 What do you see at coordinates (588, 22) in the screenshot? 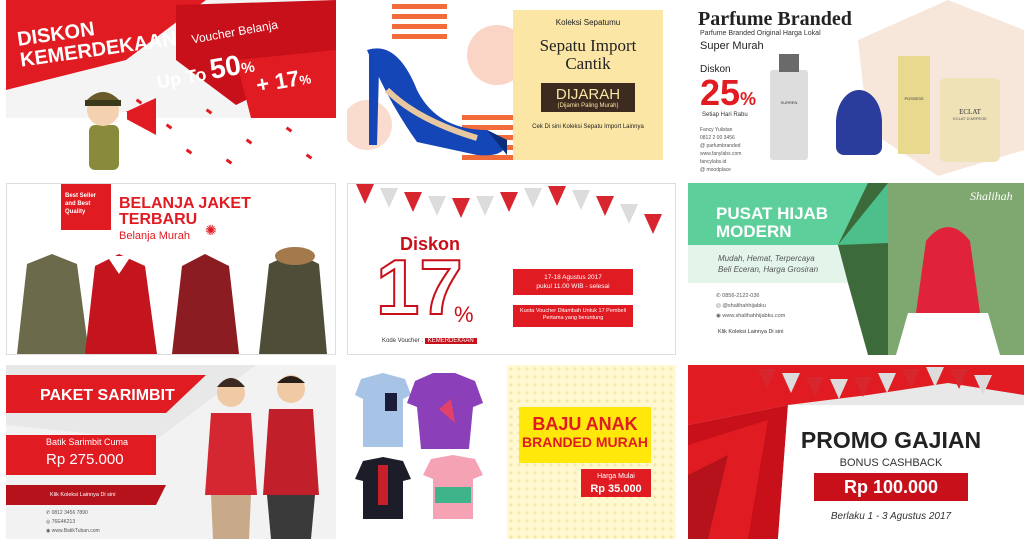
I see `kicker: Koleksi Sepatumu` at bounding box center [588, 22].